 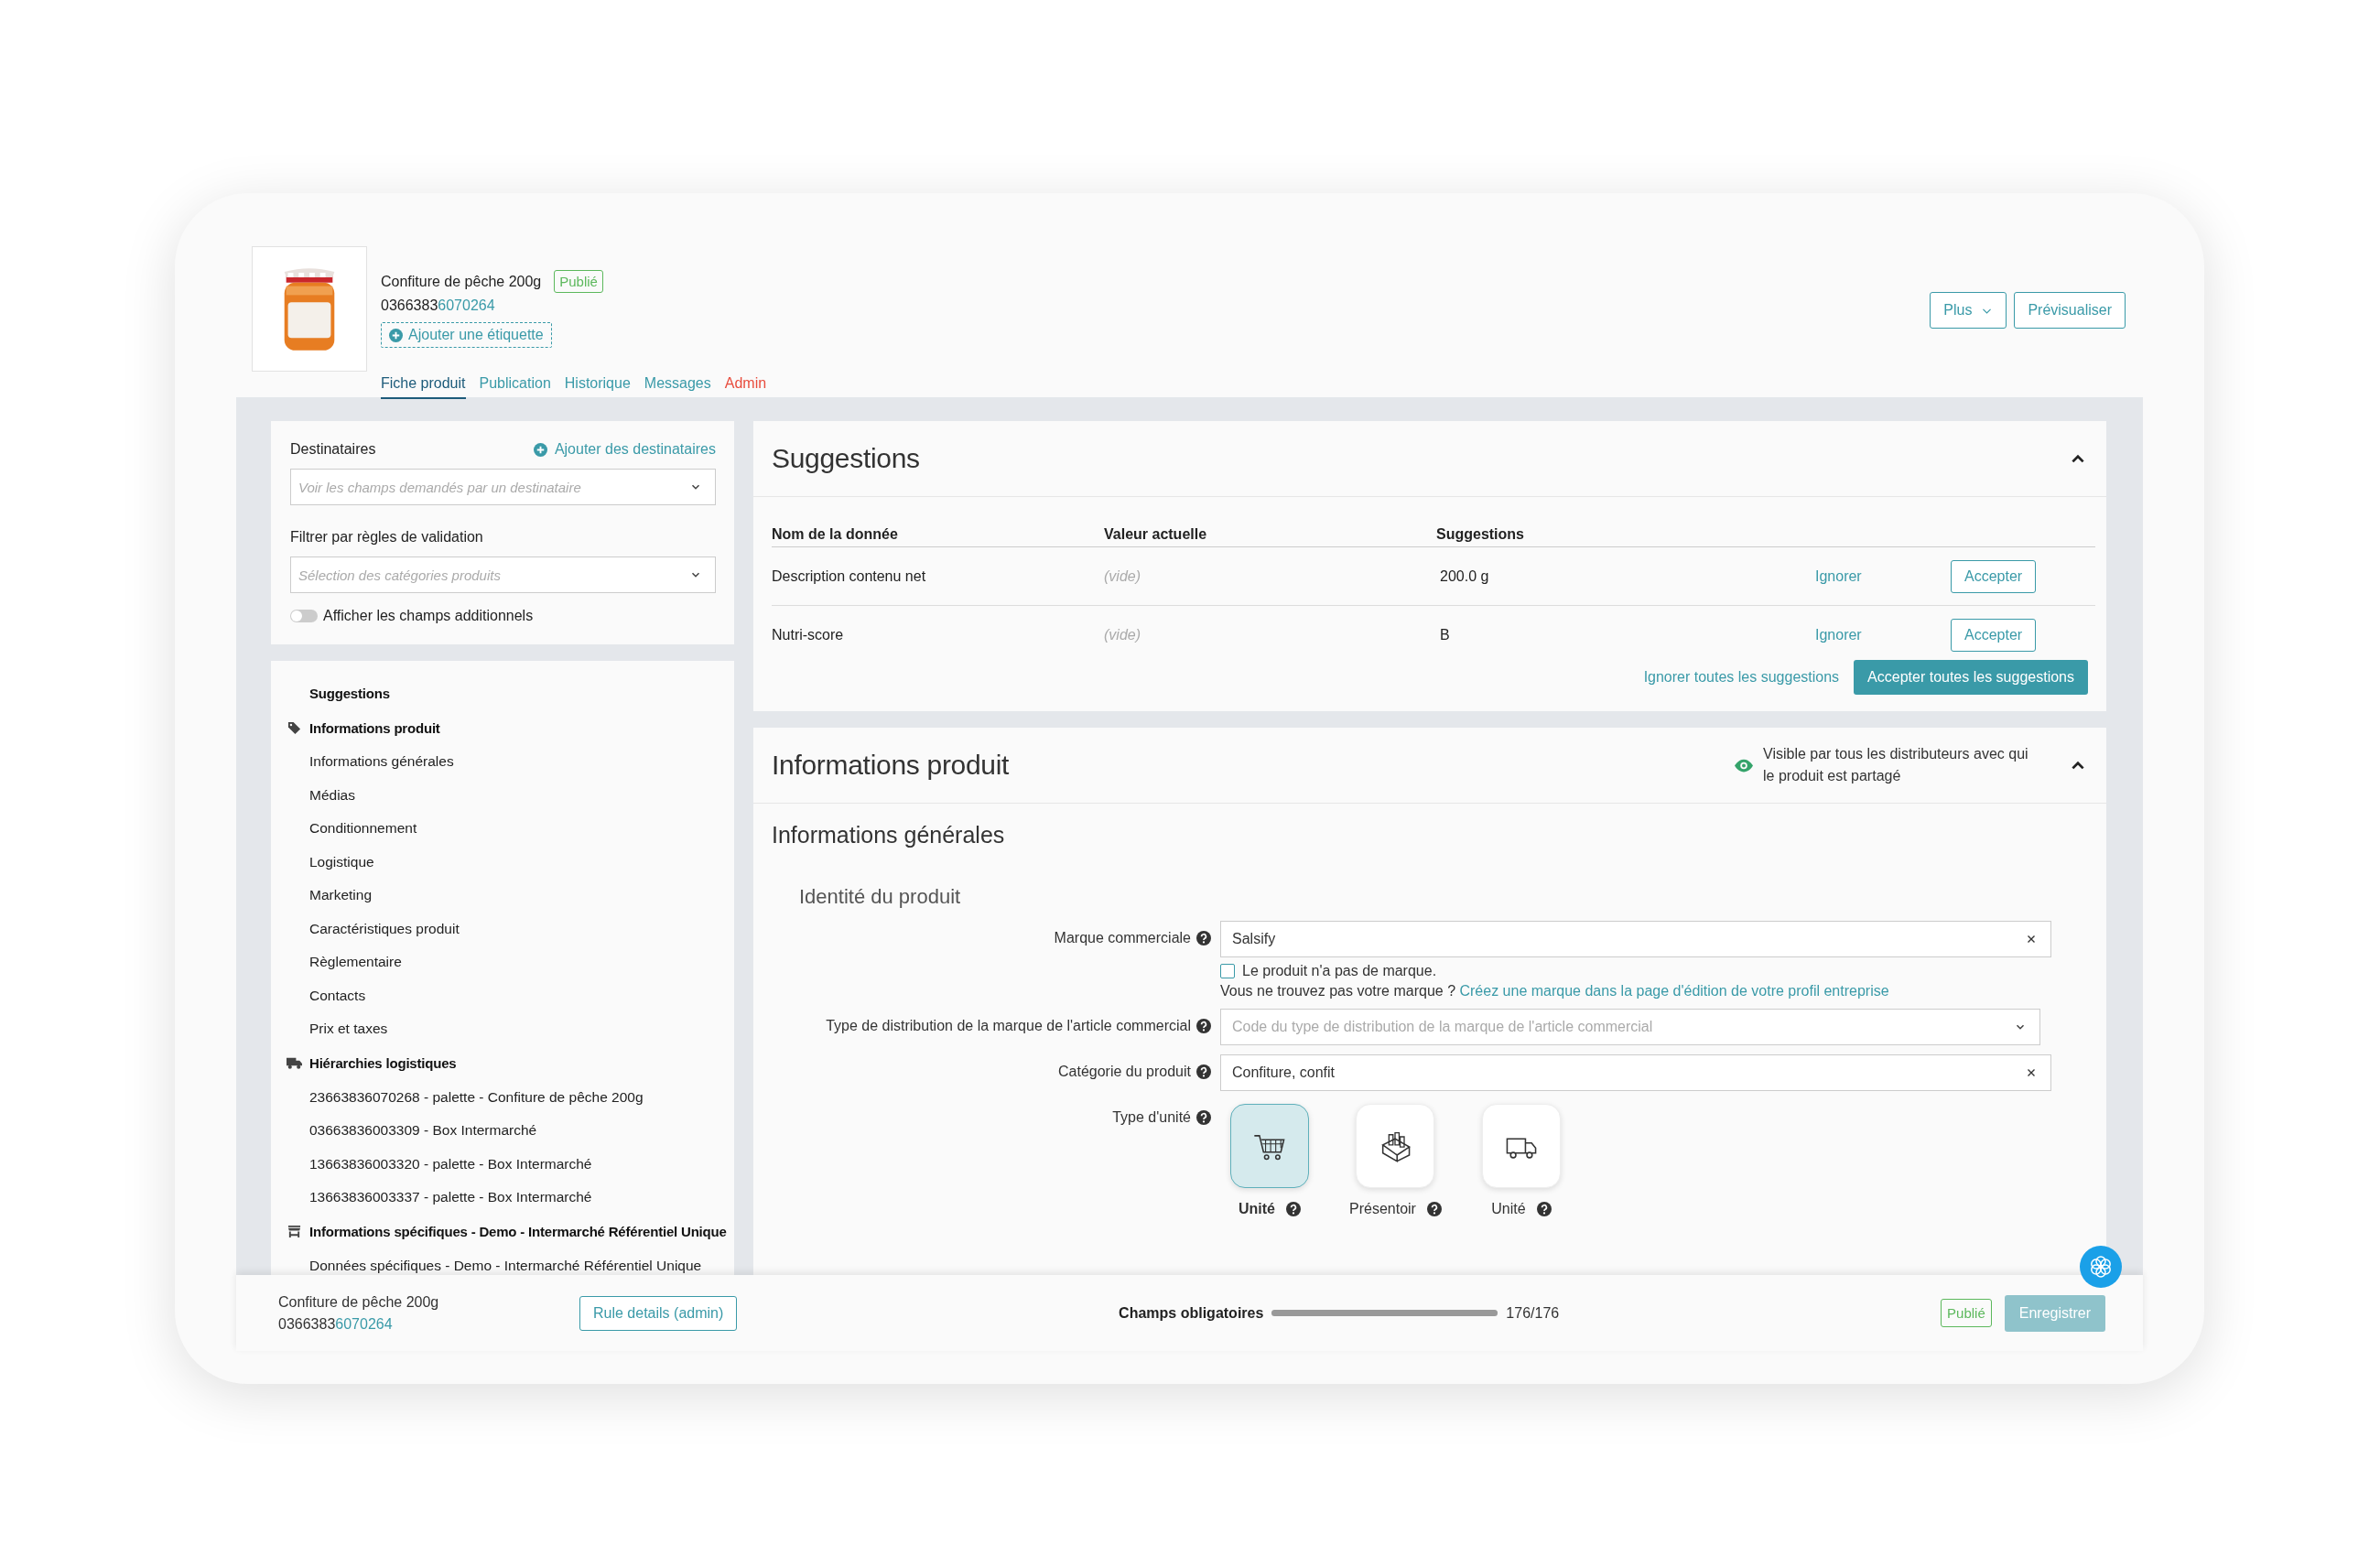 I want to click on input-field: Confiture, confit, so click(x=1635, y=1072).